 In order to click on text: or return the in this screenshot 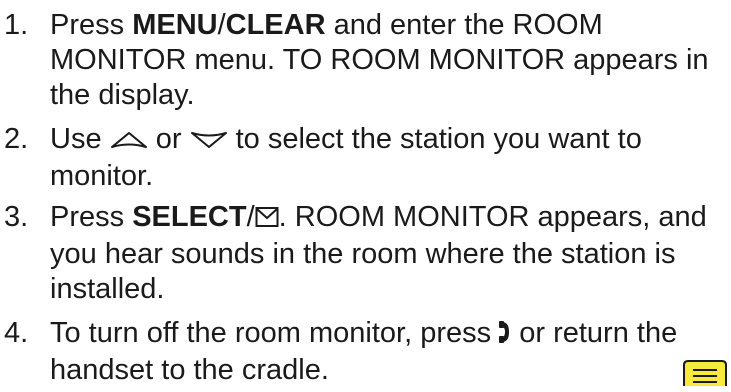, I will do `click(594, 333)`.